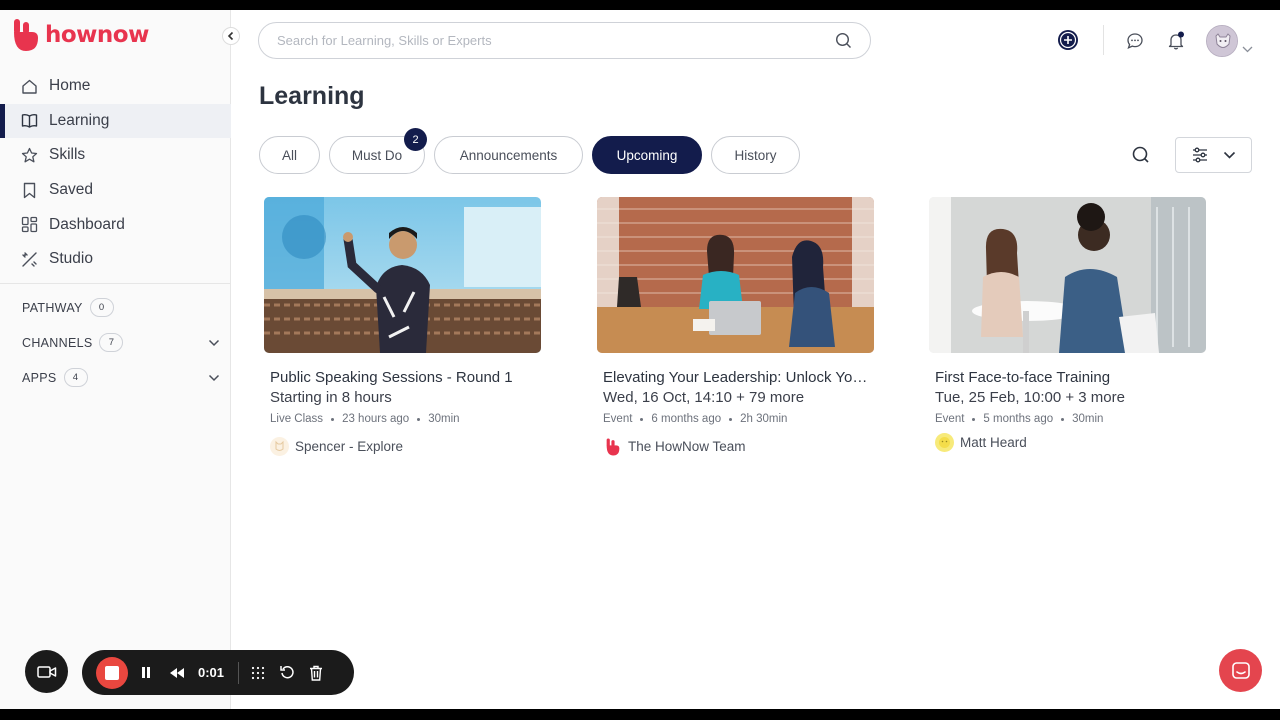 Image resolution: width=1280 pixels, height=720 pixels. Describe the element at coordinates (377, 155) in the screenshot. I see `tab-label: Must Do` at that location.